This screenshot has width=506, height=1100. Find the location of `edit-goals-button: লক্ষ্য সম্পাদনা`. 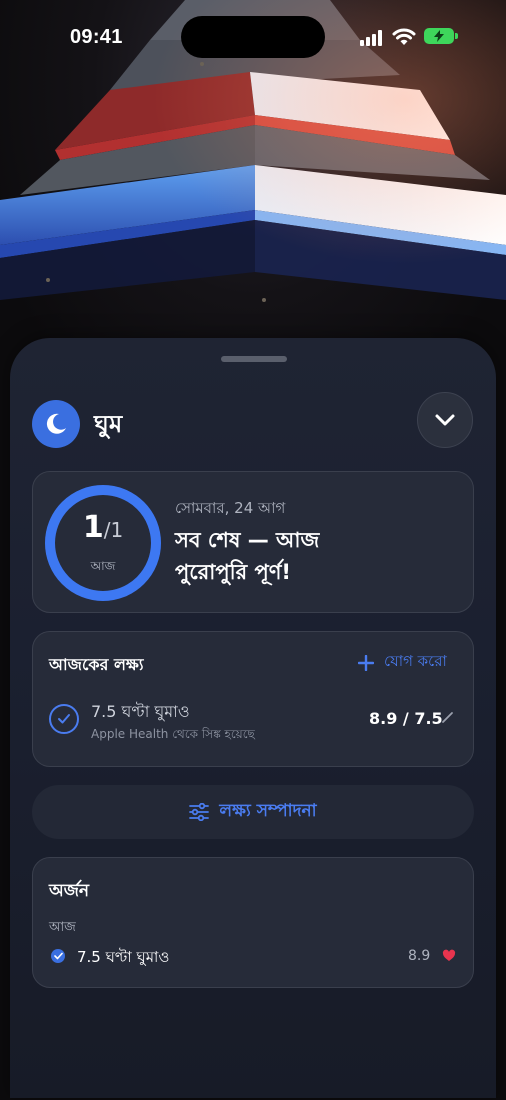

edit-goals-button: লক্ষ্য সম্পাদনা is located at coordinates (253, 812).